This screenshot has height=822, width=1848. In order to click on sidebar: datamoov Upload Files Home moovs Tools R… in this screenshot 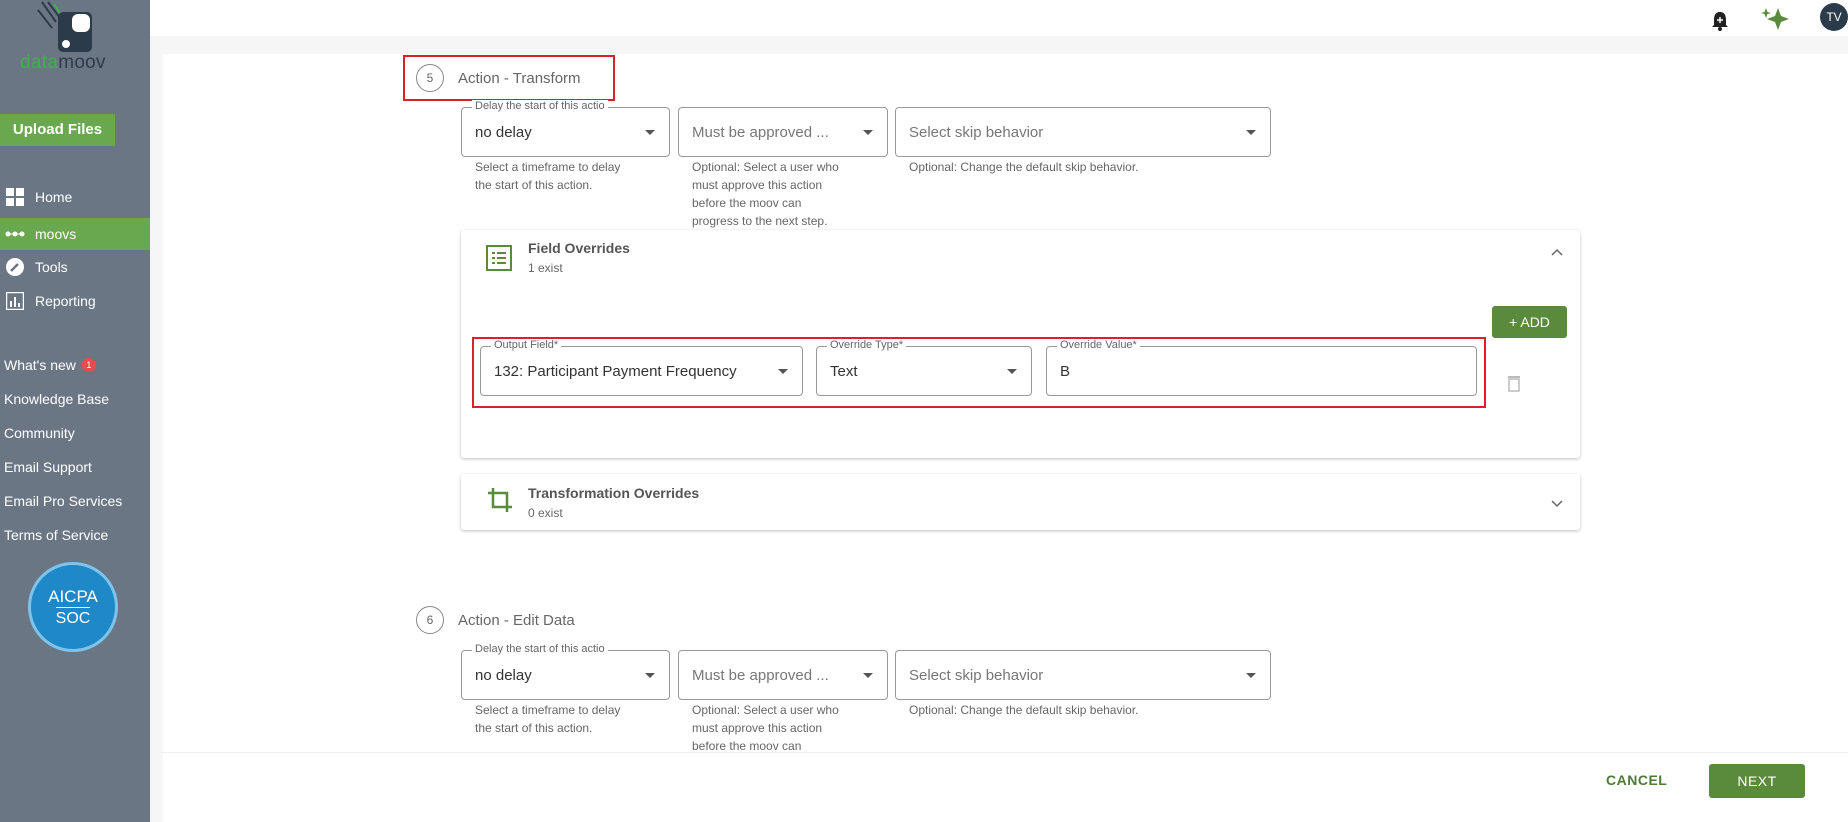, I will do `click(75, 411)`.